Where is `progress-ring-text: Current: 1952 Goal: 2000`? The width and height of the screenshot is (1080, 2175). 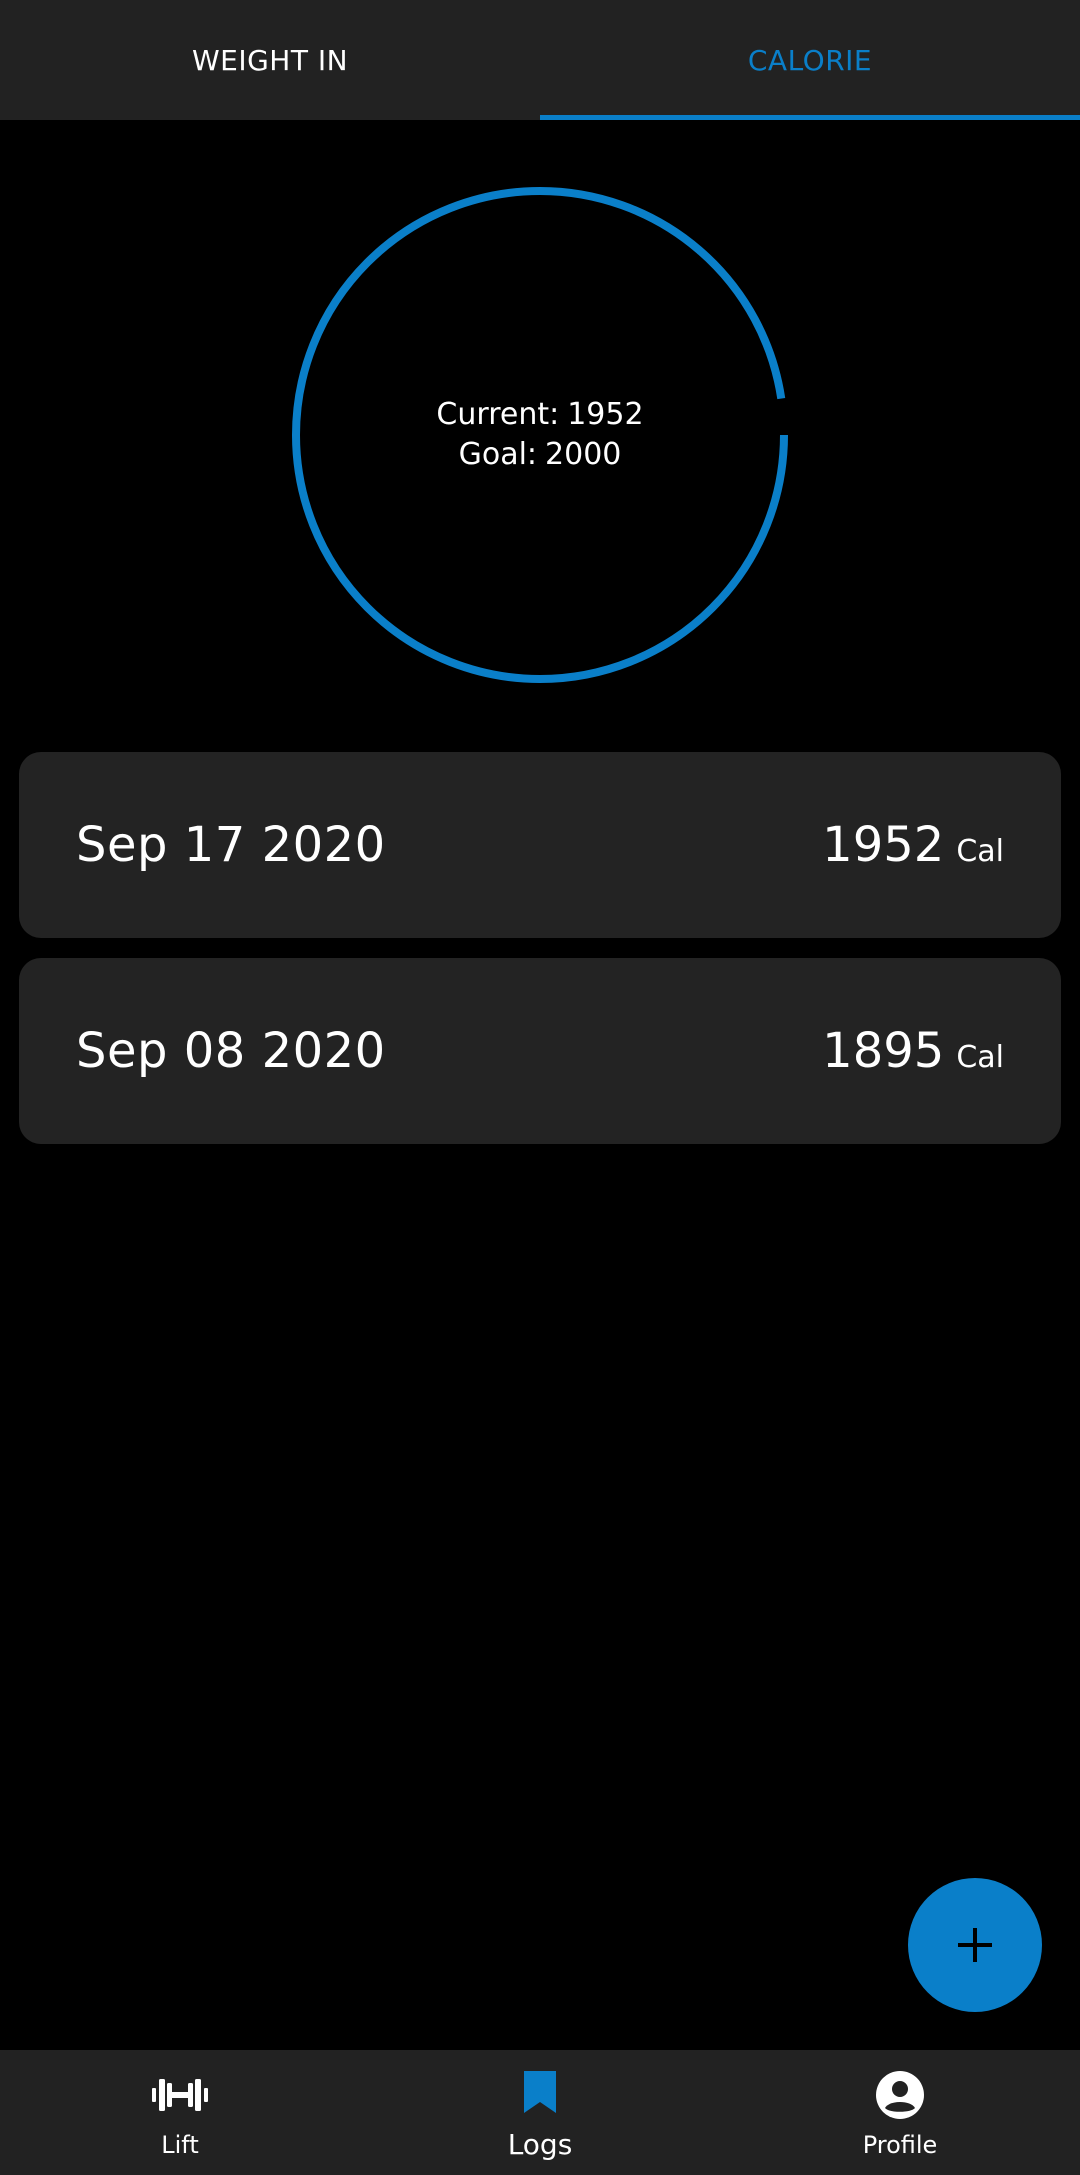 progress-ring-text: Current: 1952 Goal: 2000 is located at coordinates (540, 435).